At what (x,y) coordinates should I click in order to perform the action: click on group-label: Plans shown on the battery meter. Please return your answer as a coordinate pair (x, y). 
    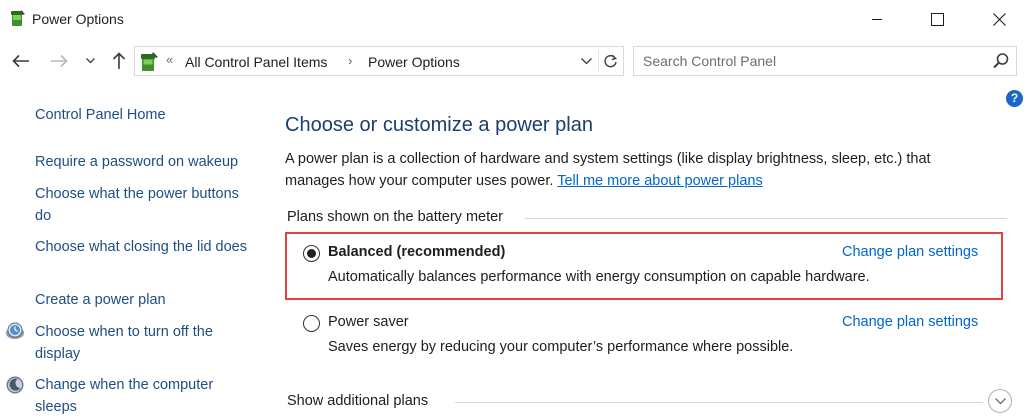
    Looking at the image, I should click on (399, 217).